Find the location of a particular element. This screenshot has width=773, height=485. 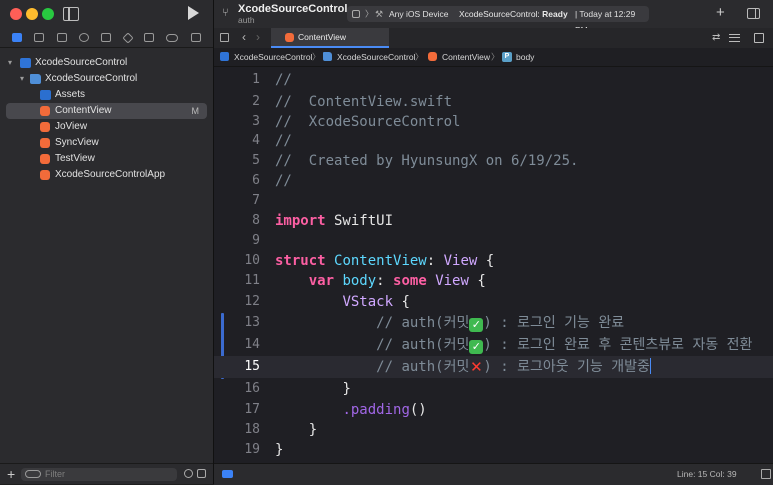

editor-options-icon is located at coordinates (734, 38).